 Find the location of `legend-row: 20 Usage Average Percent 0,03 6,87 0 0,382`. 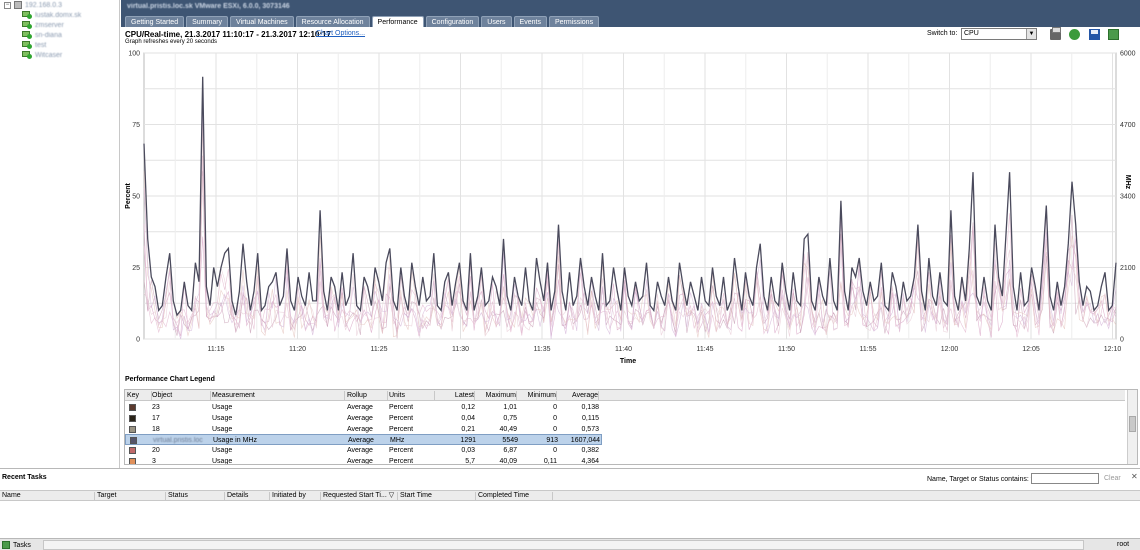

legend-row: 20 Usage Average Percent 0,03 6,87 0 0,382 is located at coordinates (625, 450).